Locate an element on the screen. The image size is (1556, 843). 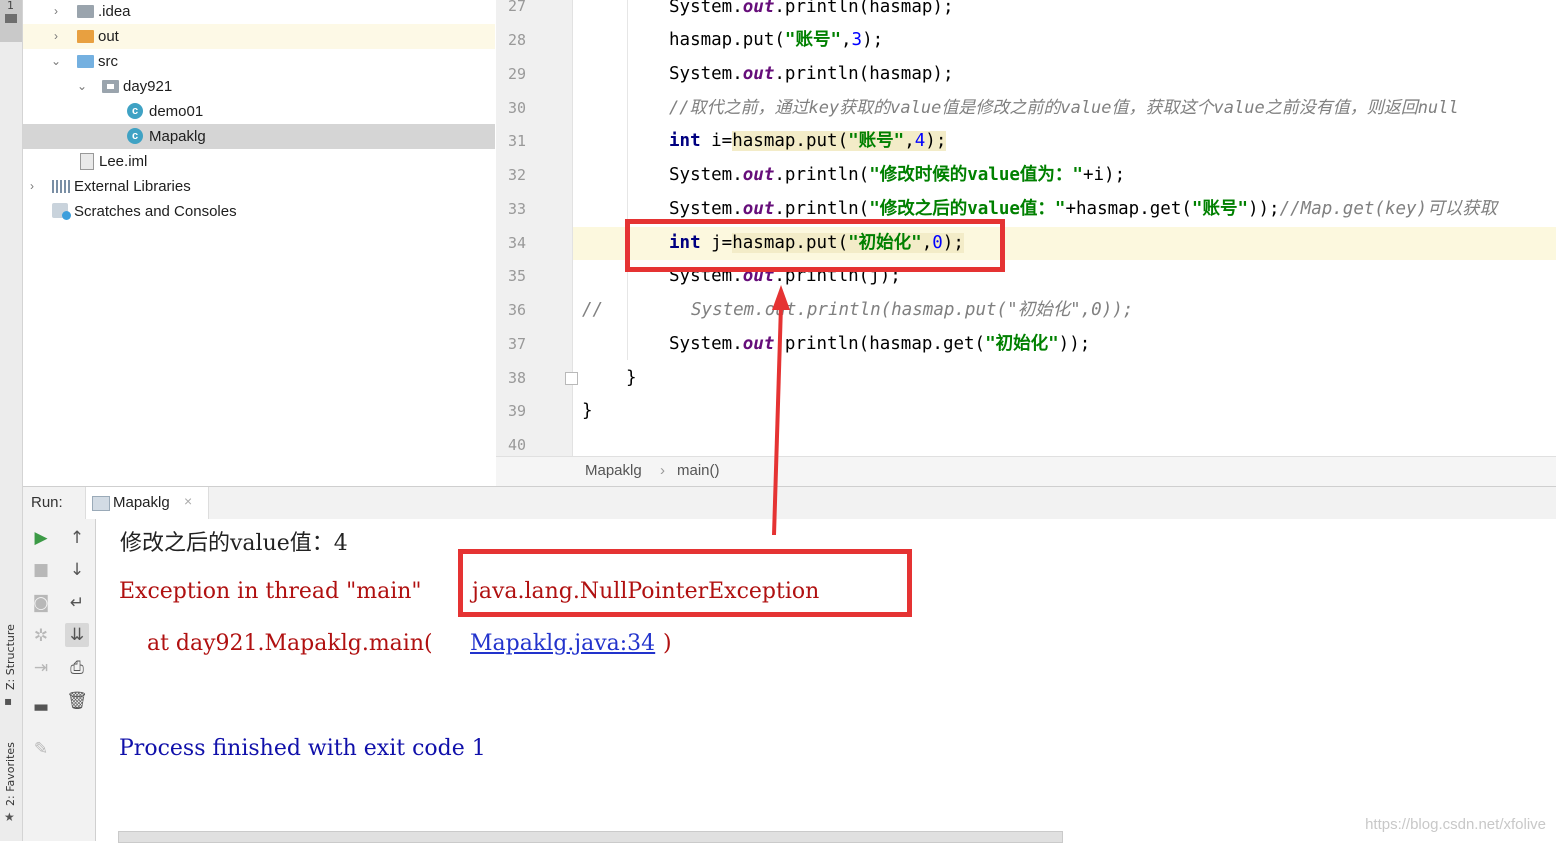
fold-marker-icon is located at coordinates (571, 378).